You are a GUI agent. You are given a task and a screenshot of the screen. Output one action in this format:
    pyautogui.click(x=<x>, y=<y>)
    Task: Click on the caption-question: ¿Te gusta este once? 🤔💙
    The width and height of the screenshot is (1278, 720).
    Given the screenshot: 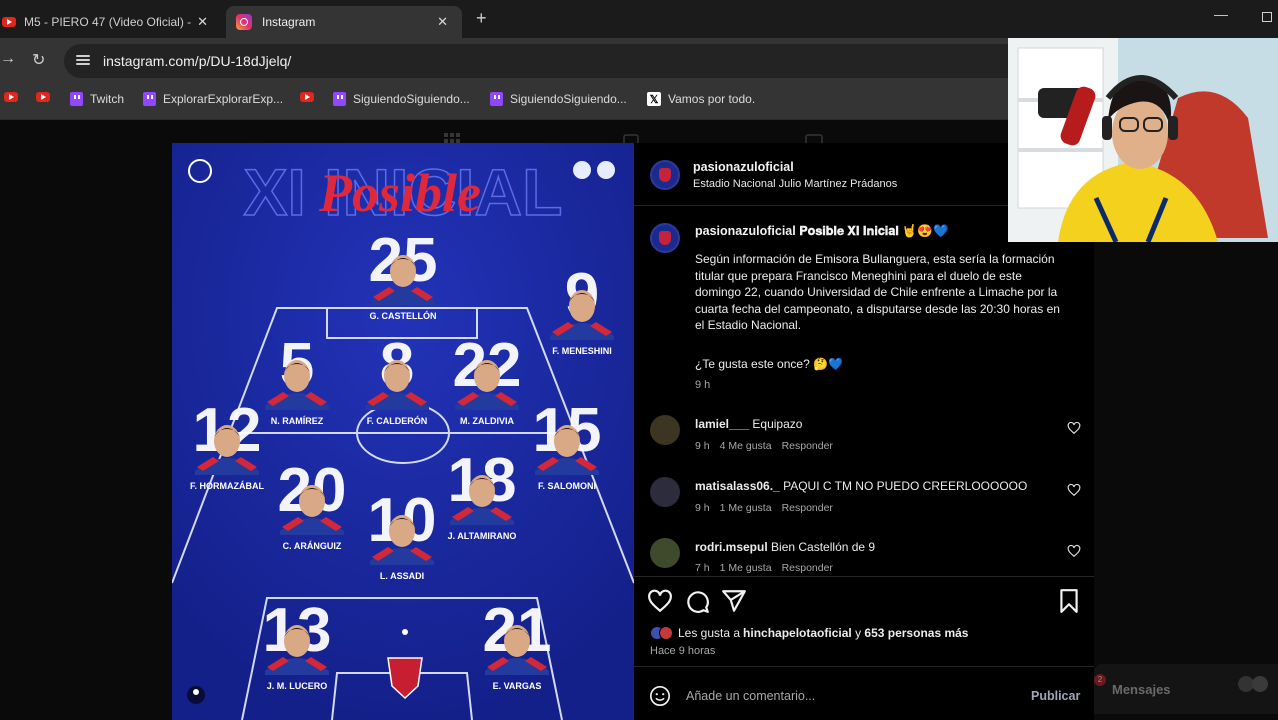 What is the action you would take?
    pyautogui.click(x=769, y=364)
    